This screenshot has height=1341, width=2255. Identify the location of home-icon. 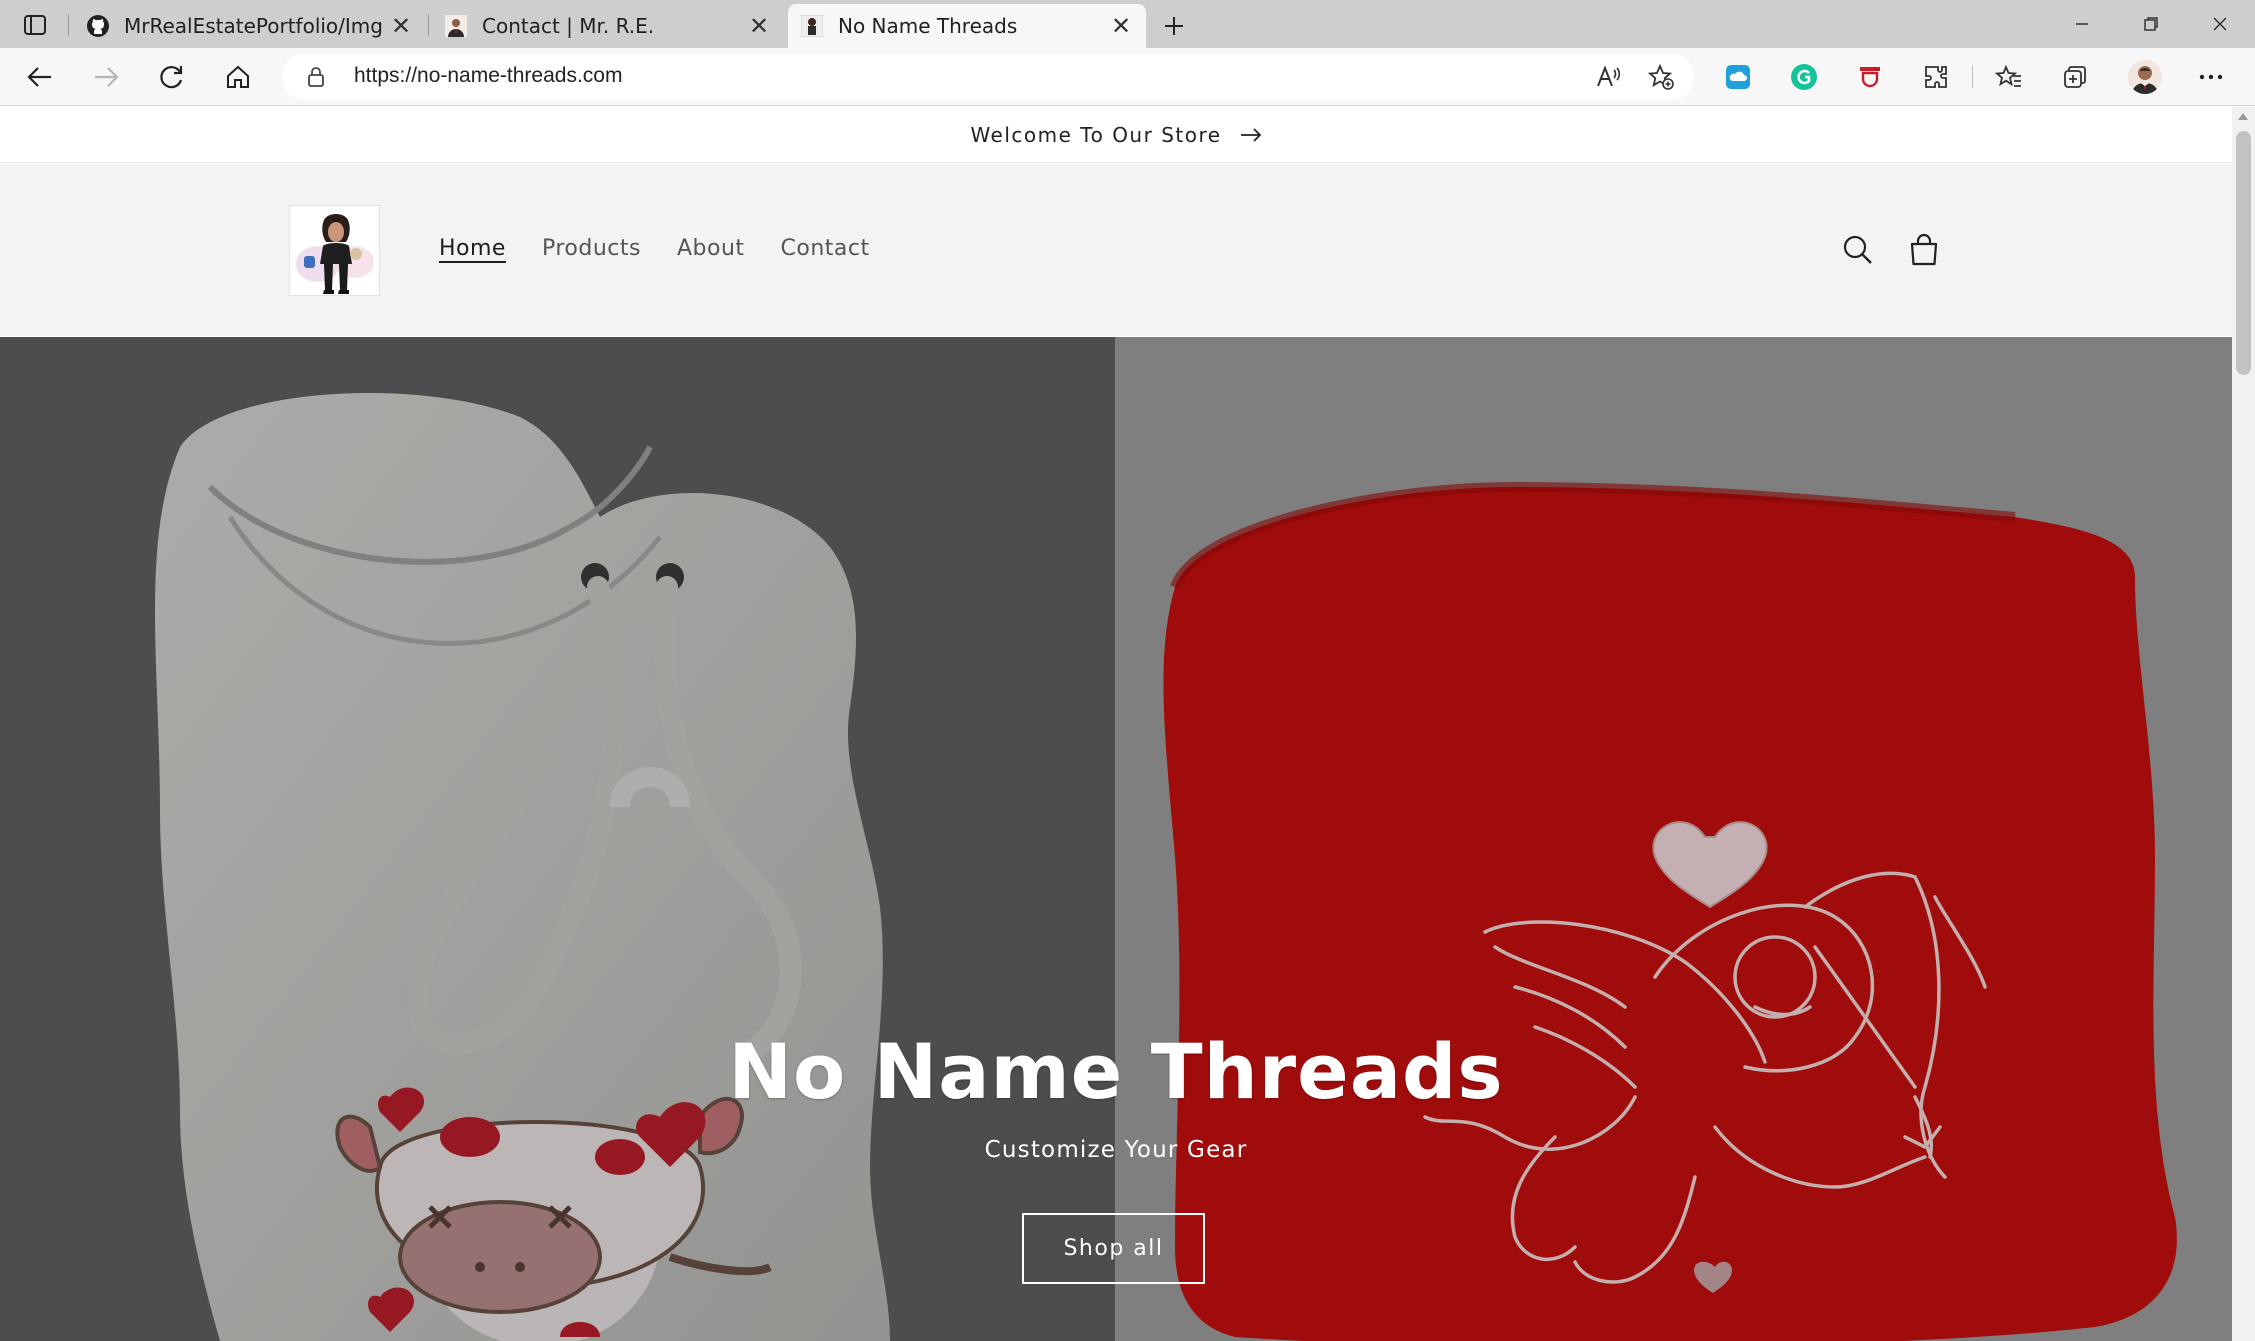
(238, 77).